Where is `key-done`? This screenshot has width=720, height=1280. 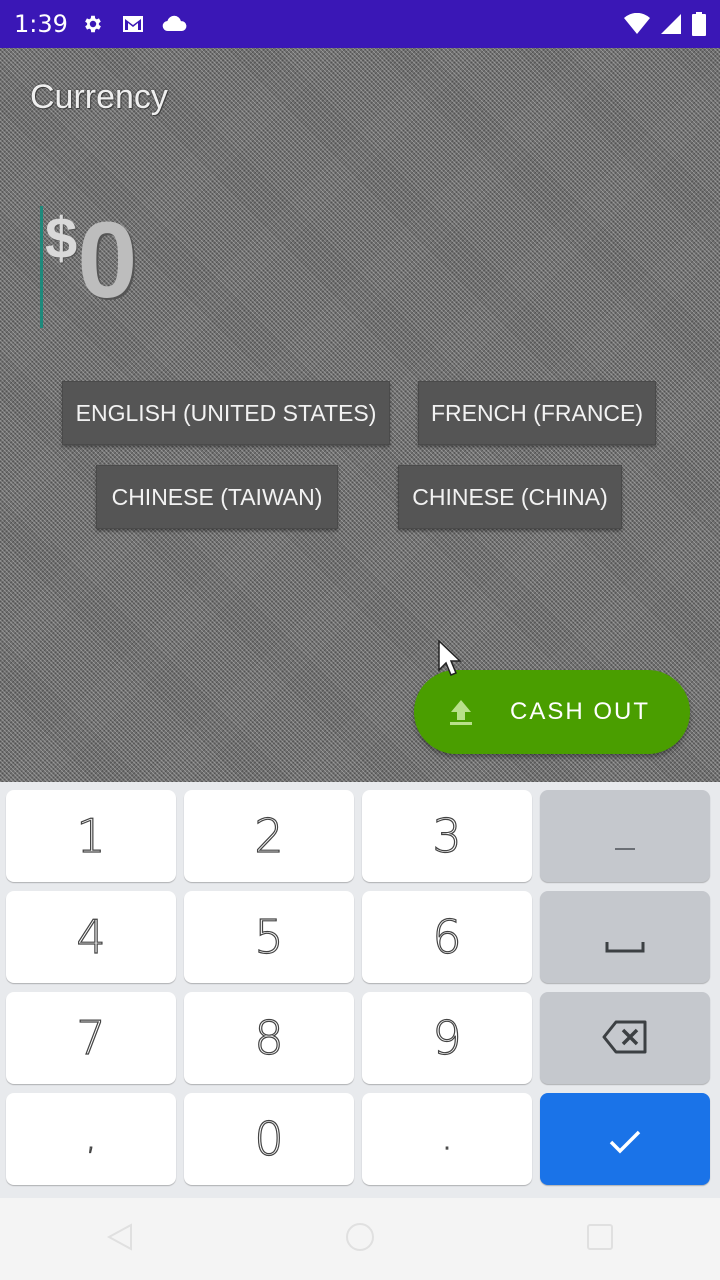
key-done is located at coordinates (625, 1139).